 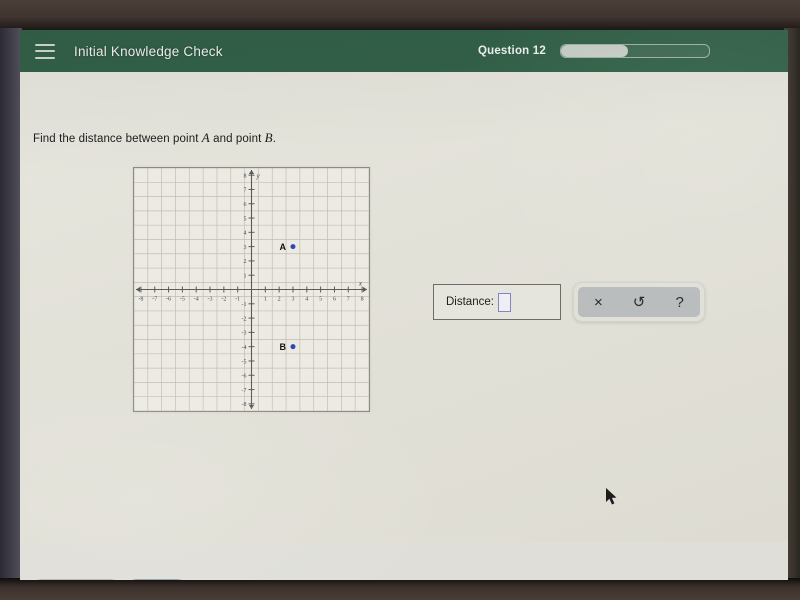 What do you see at coordinates (470, 302) in the screenshot?
I see `distance-label: Distance:` at bounding box center [470, 302].